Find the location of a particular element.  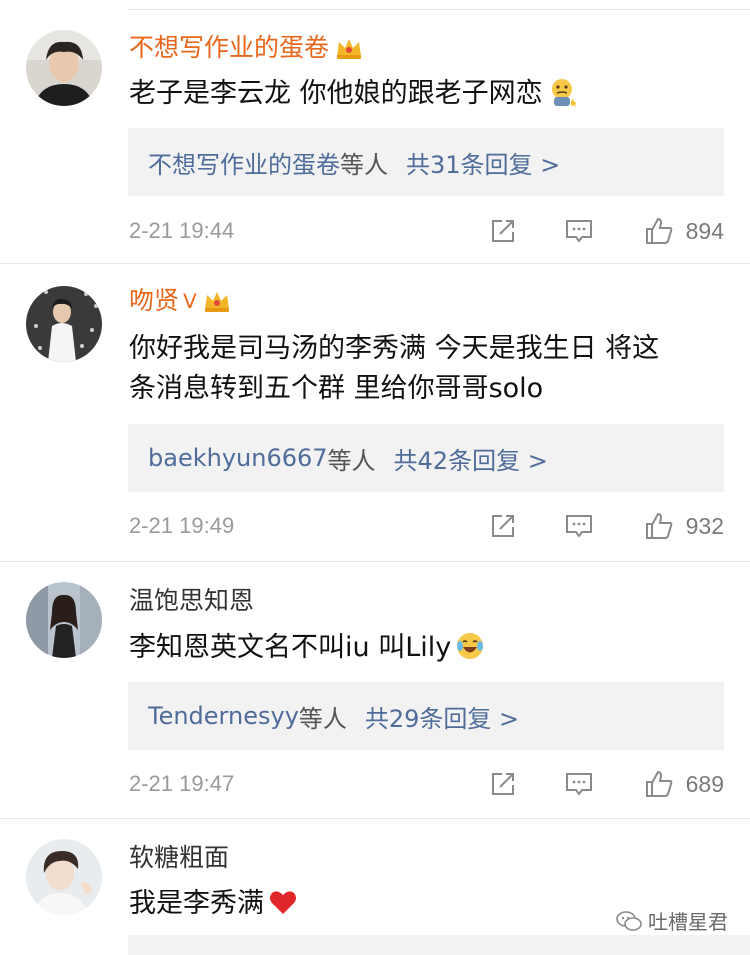

wechat-icon is located at coordinates (629, 920).